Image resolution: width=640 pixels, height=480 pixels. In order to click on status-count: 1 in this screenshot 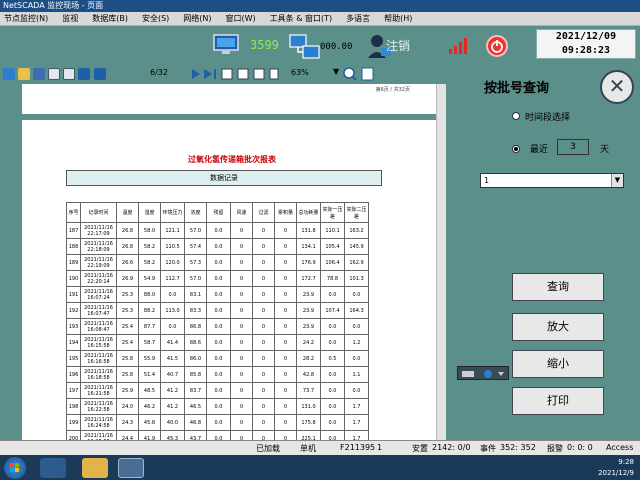, I will do `click(380, 447)`.